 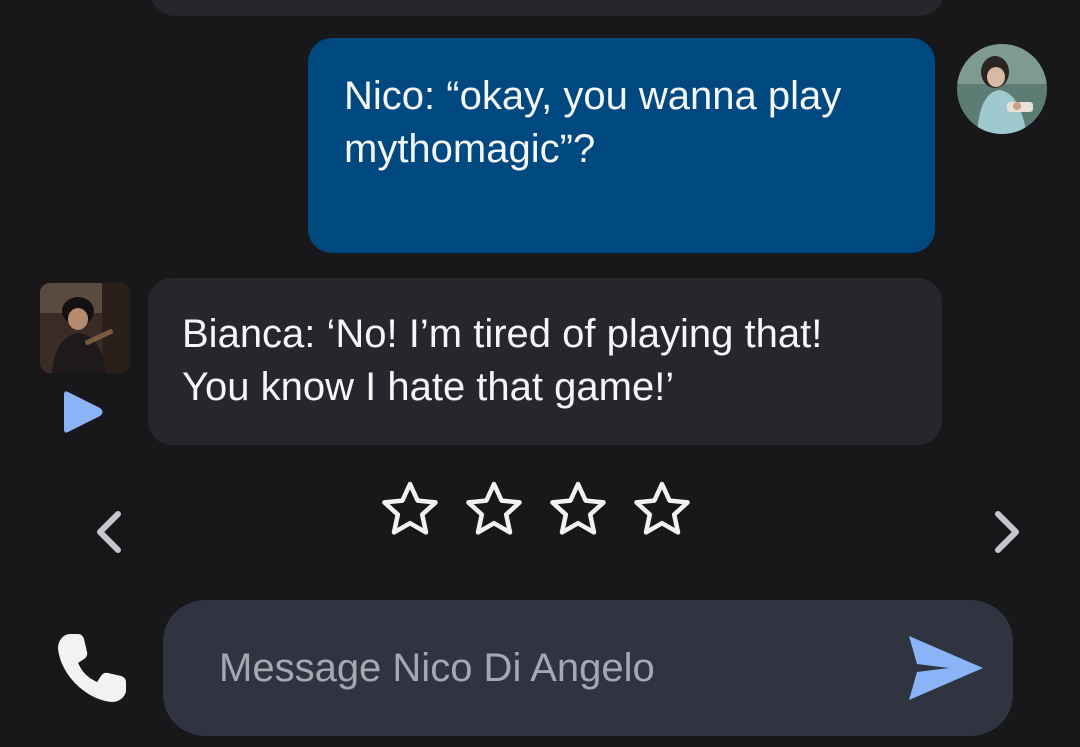 I want to click on chevron-left-icon, so click(x=109, y=532).